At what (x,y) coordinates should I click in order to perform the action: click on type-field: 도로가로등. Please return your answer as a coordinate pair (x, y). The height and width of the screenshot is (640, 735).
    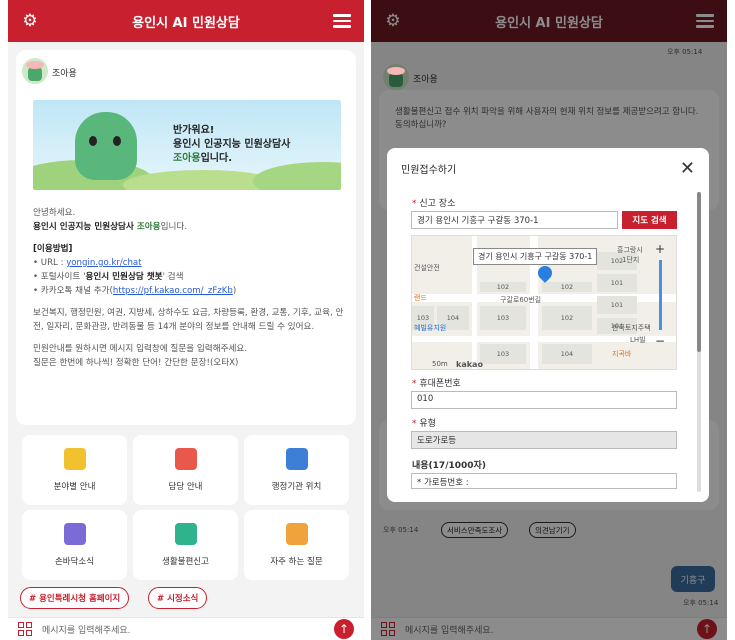
    Looking at the image, I should click on (544, 440).